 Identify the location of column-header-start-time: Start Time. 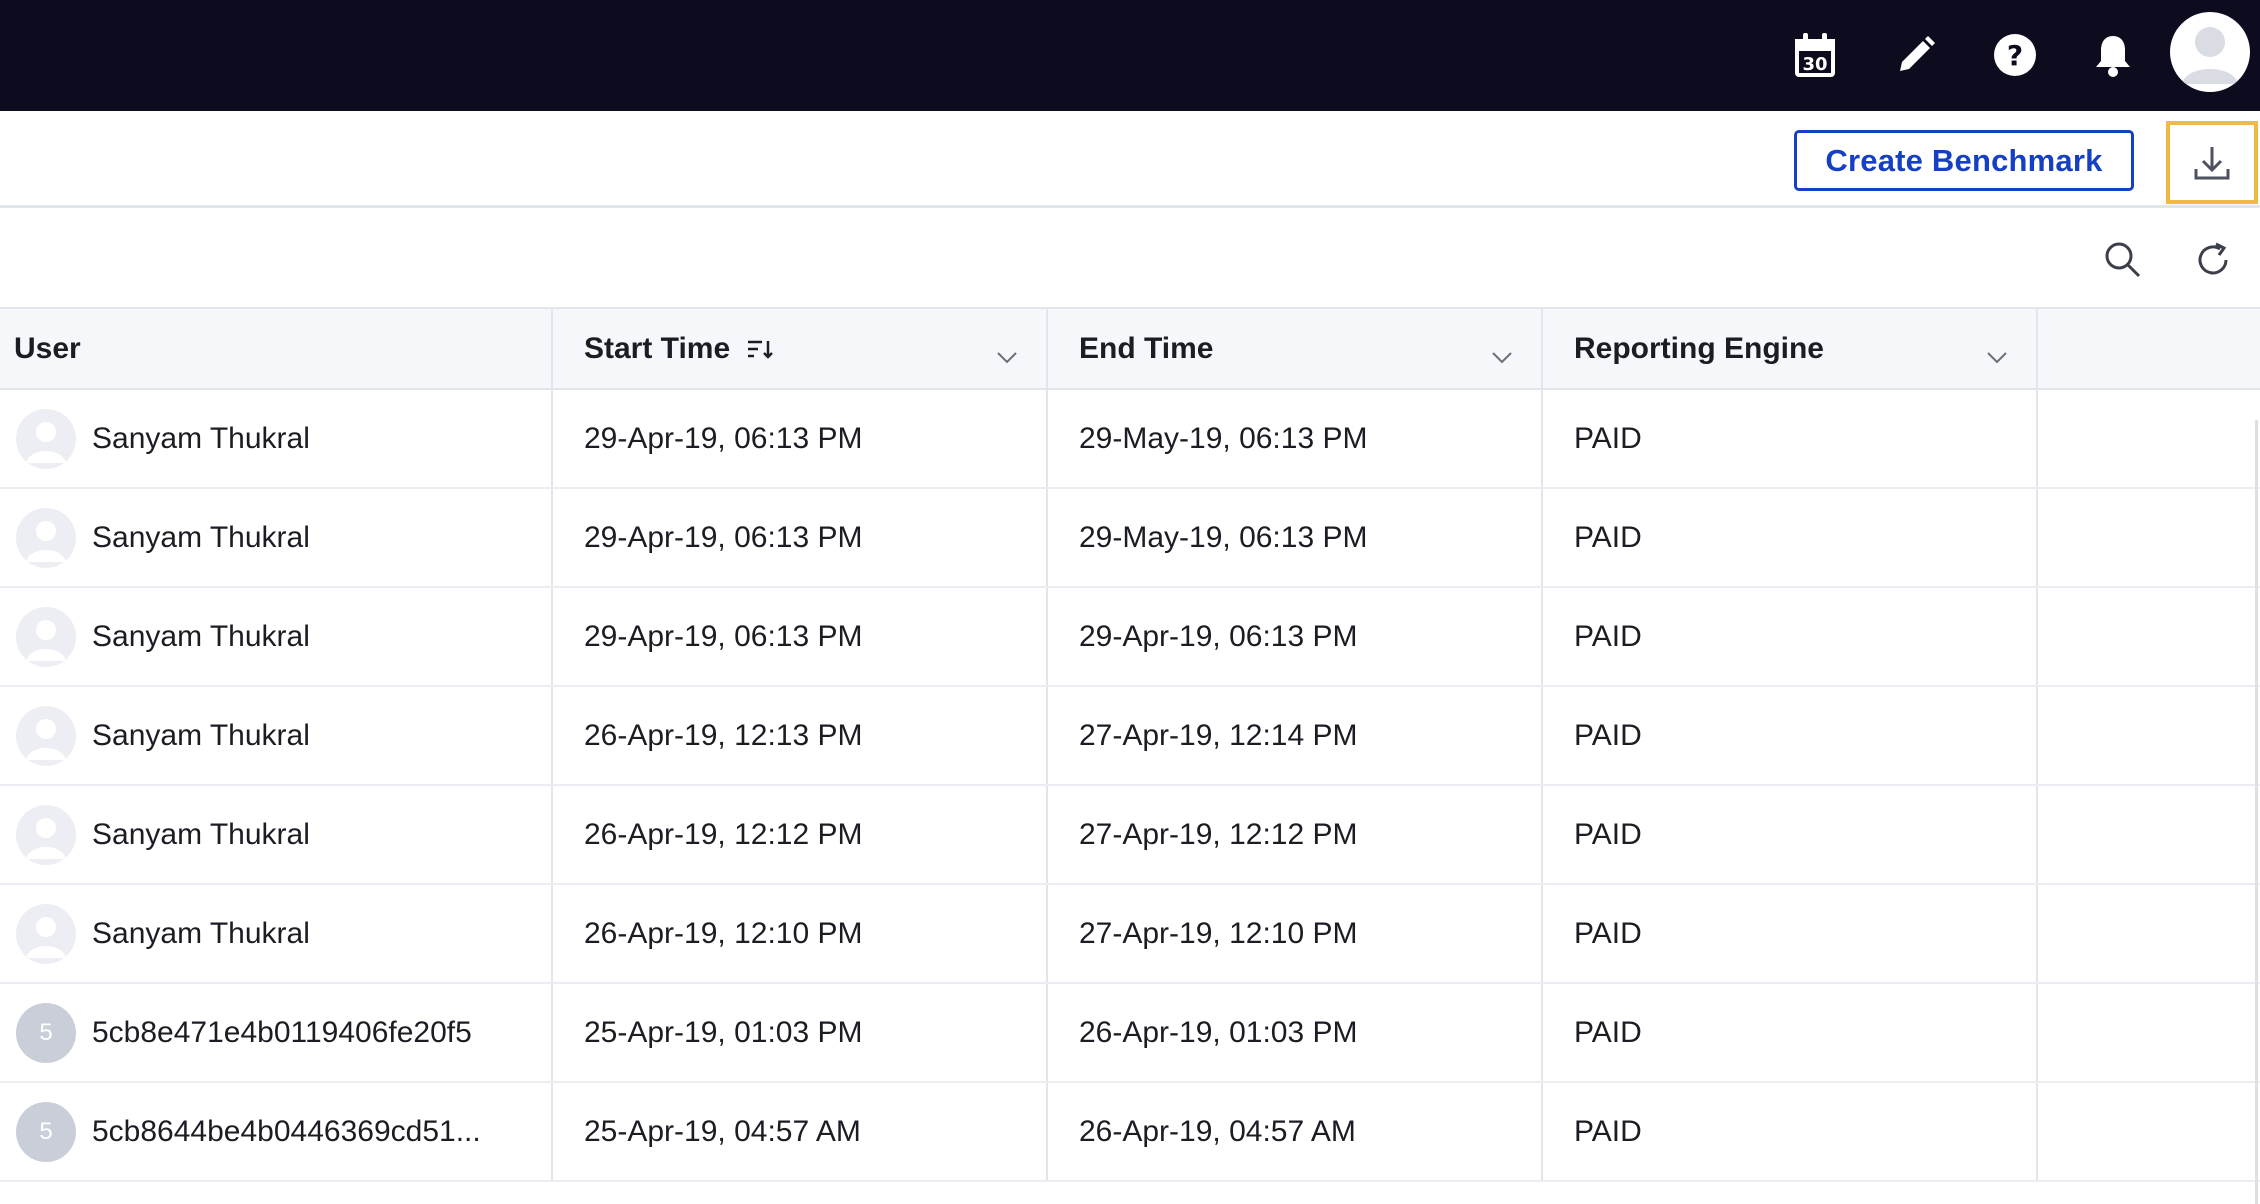
(800, 348).